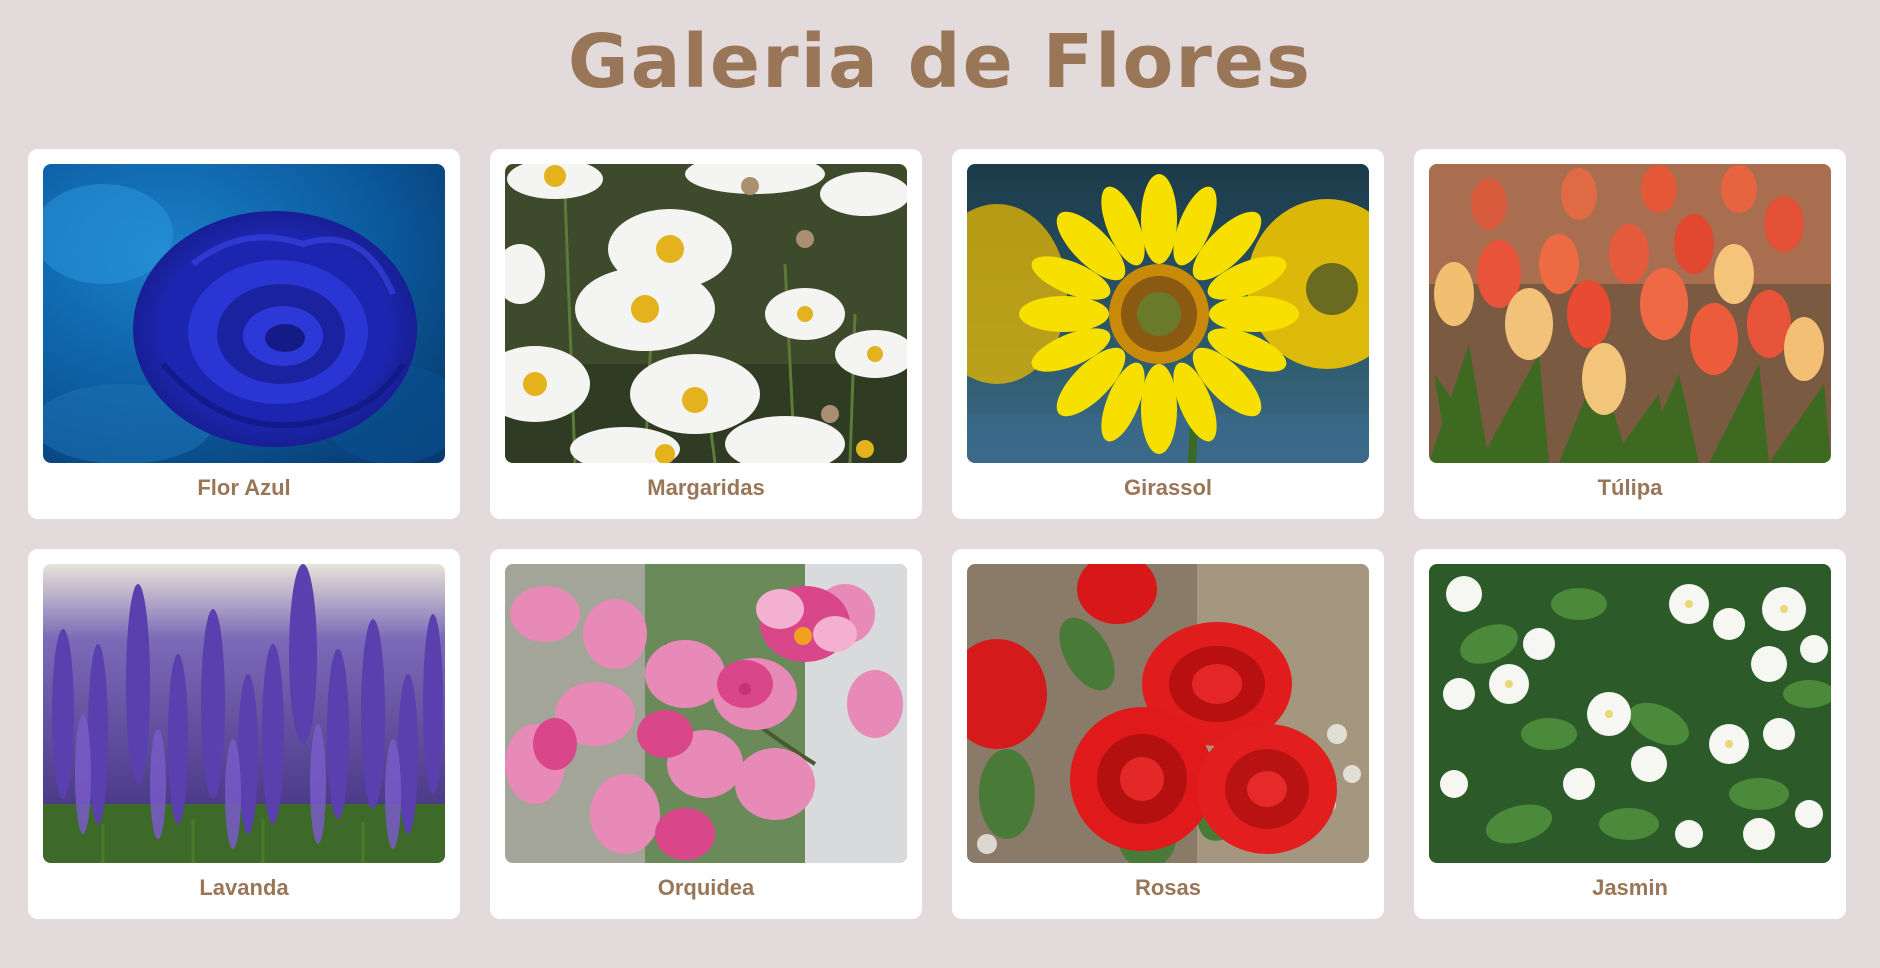  What do you see at coordinates (244, 313) in the screenshot?
I see `blue-rose-photo` at bounding box center [244, 313].